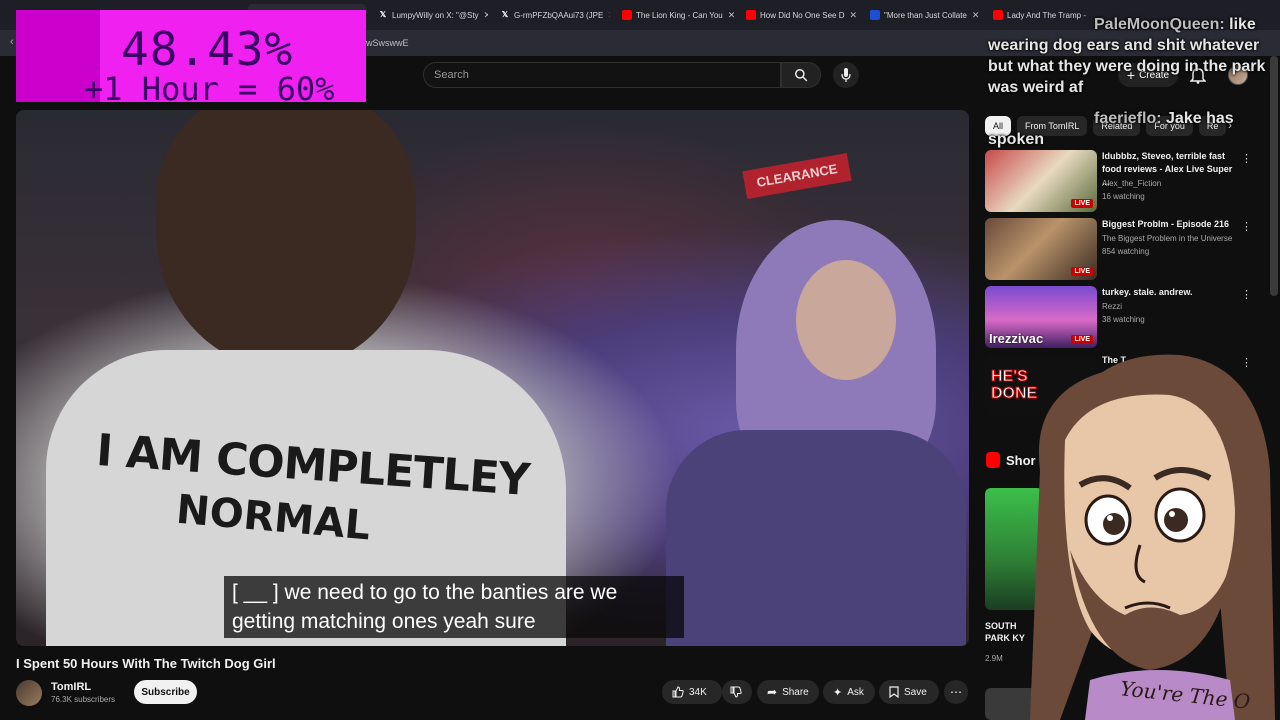 This screenshot has width=1280, height=720. I want to click on browser-tab: 𝕏 LumpyWilly on X: "@Sty ✕, so click(433, 15).